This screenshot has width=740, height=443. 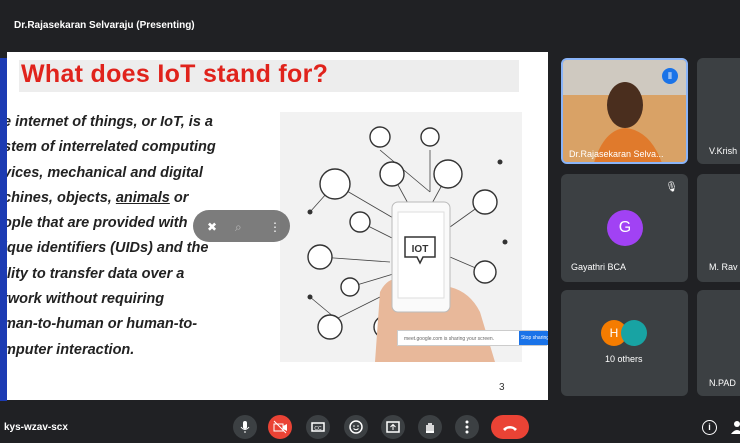 I want to click on present-button, so click(x=393, y=427).